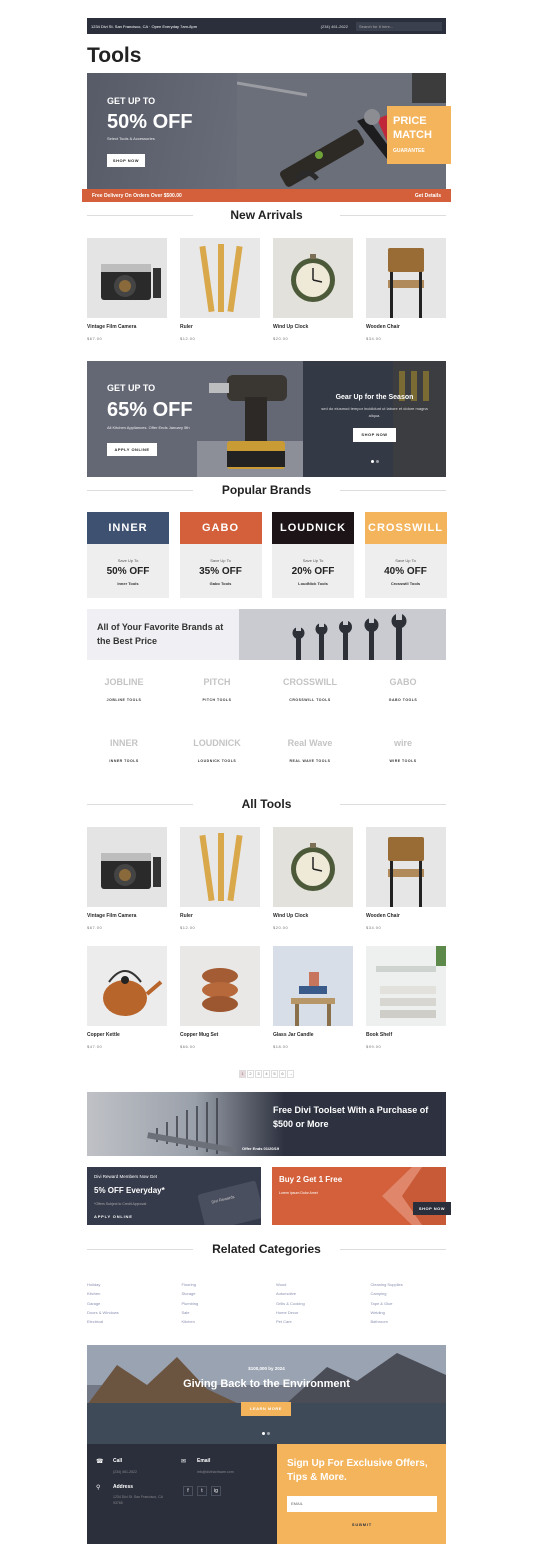 The image size is (533, 1563). I want to click on page-link: →, so click(290, 1074).